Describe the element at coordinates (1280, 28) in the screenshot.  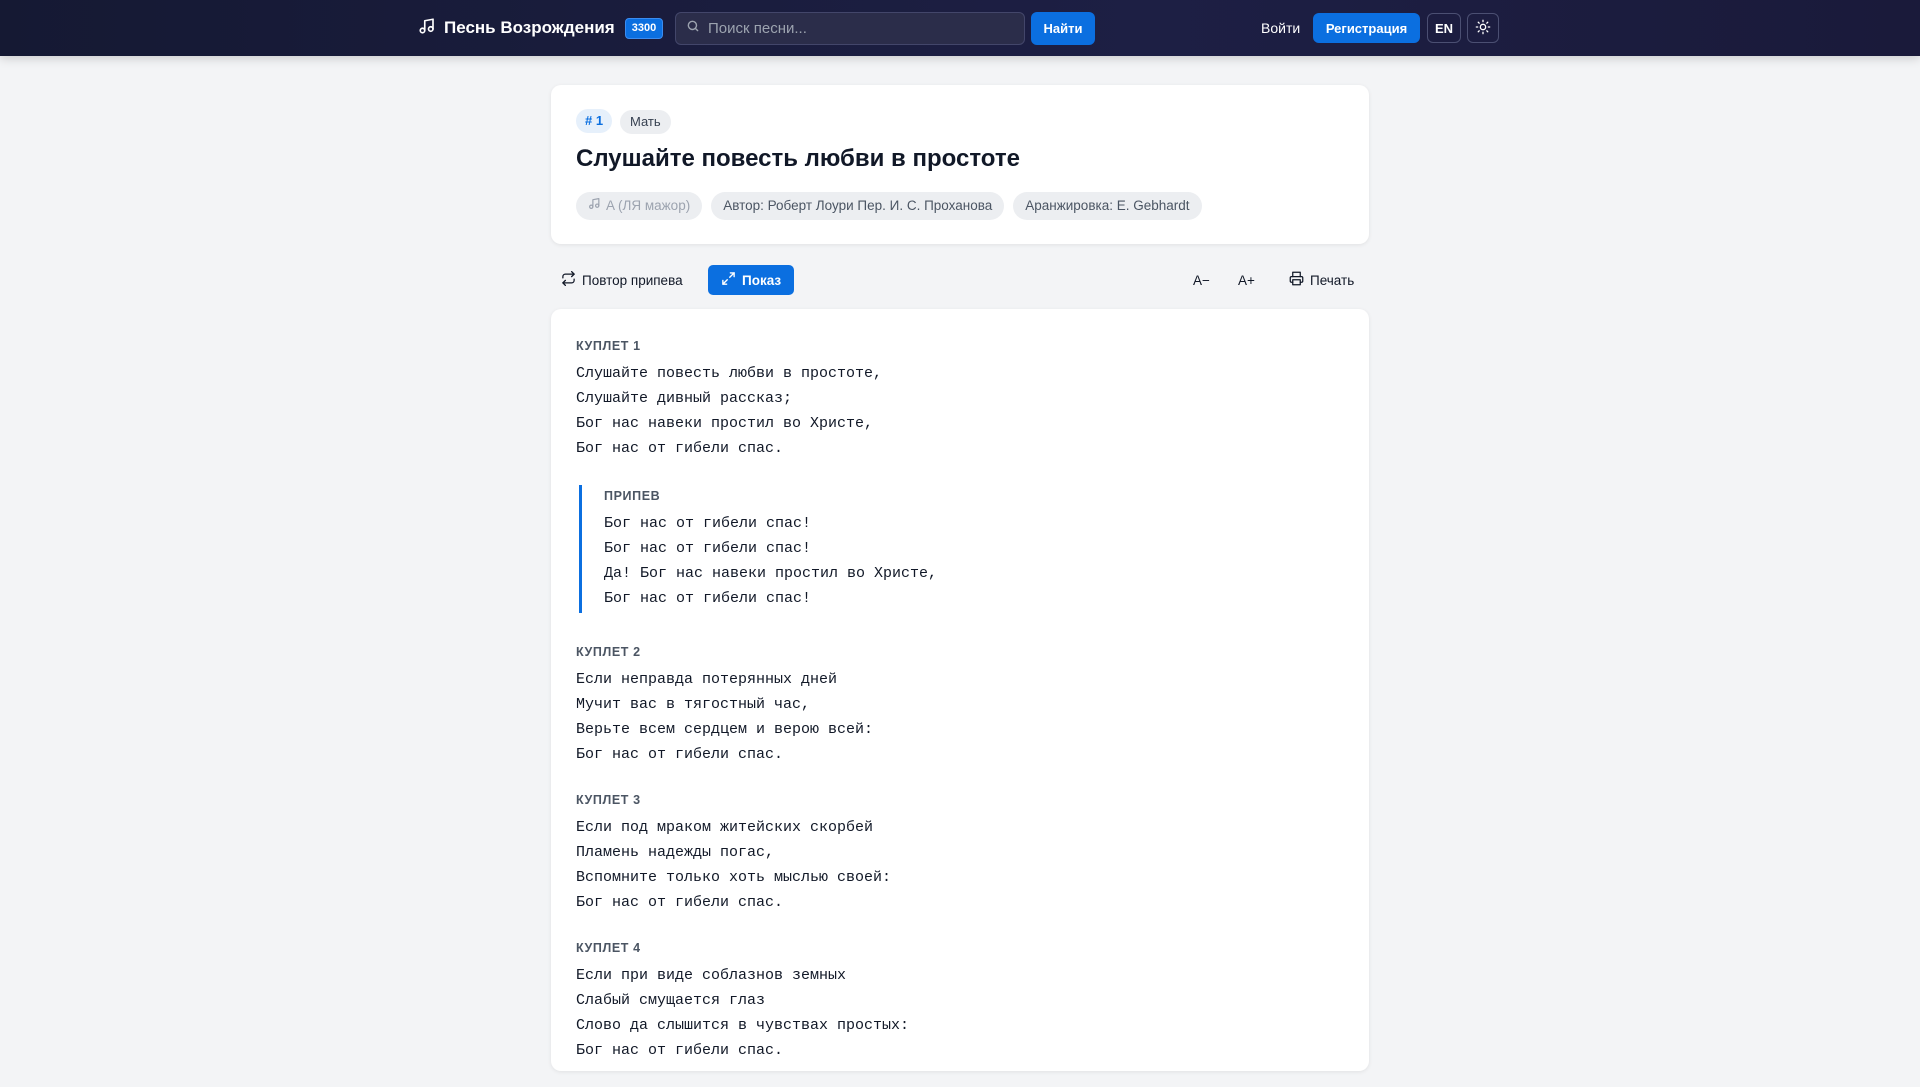
I see `login-link: Войти` at that location.